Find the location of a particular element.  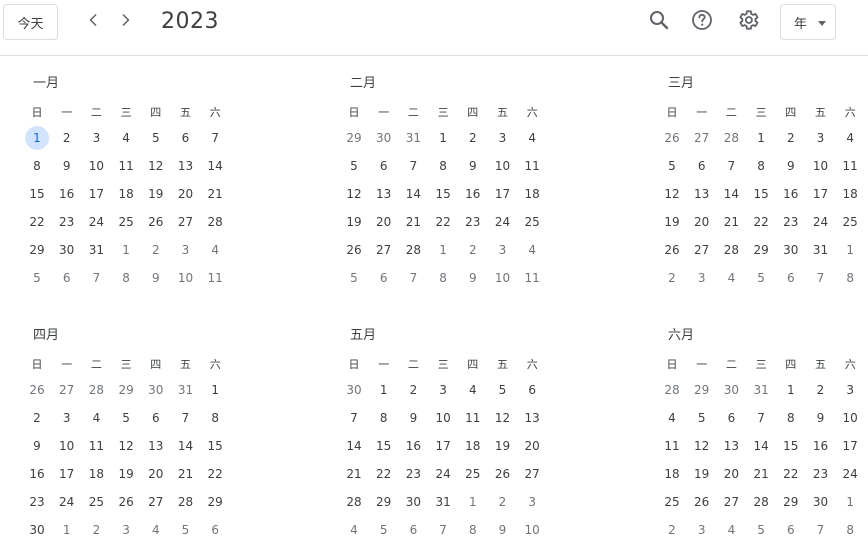

next-year-button is located at coordinates (125, 22).